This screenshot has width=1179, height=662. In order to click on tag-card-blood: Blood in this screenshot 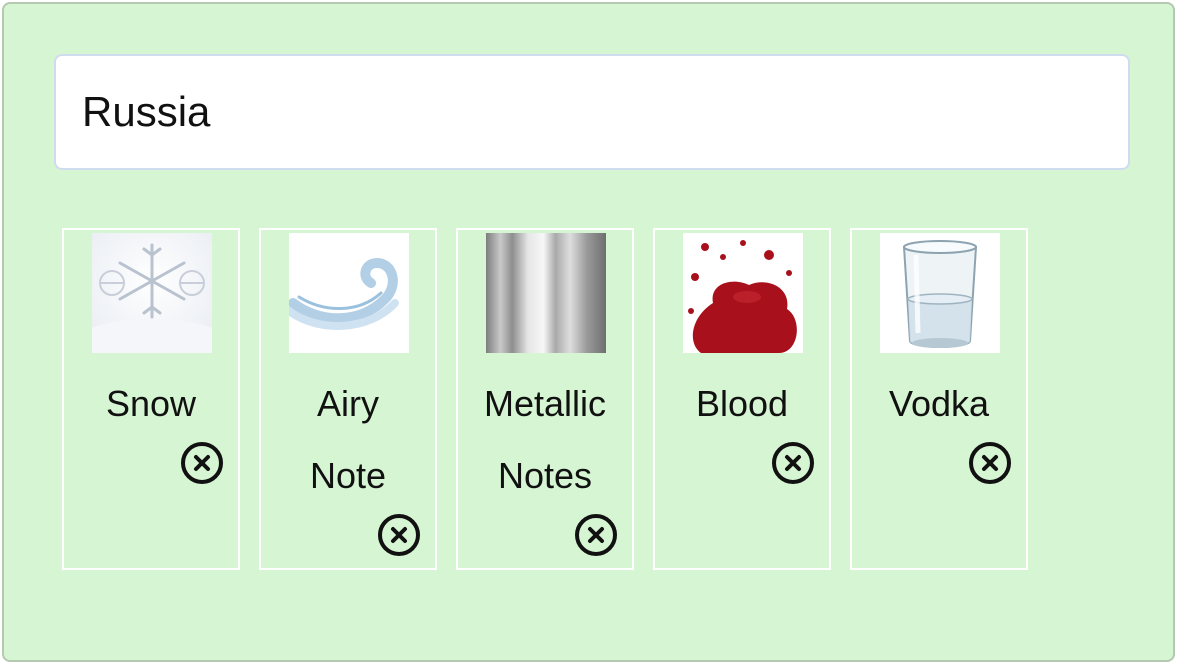, I will do `click(742, 399)`.